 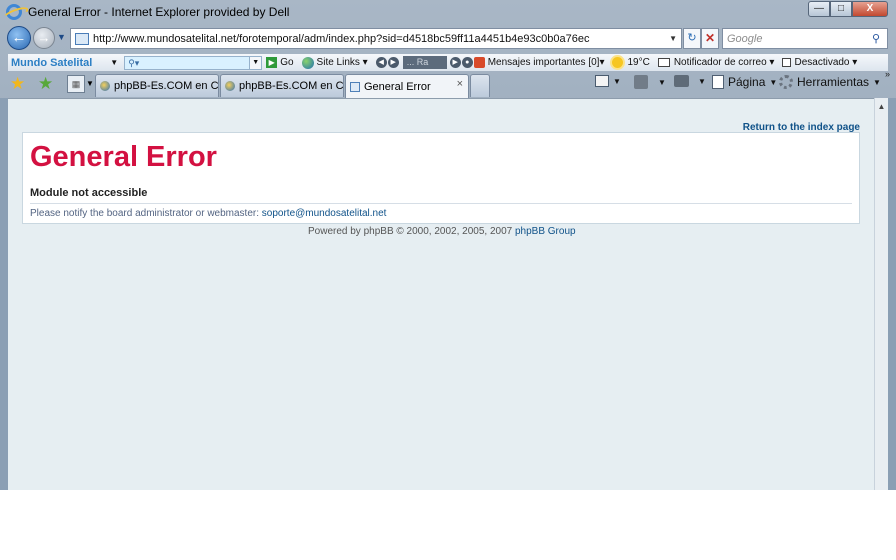 What do you see at coordinates (690, 81) in the screenshot?
I see `print-button: ▼` at bounding box center [690, 81].